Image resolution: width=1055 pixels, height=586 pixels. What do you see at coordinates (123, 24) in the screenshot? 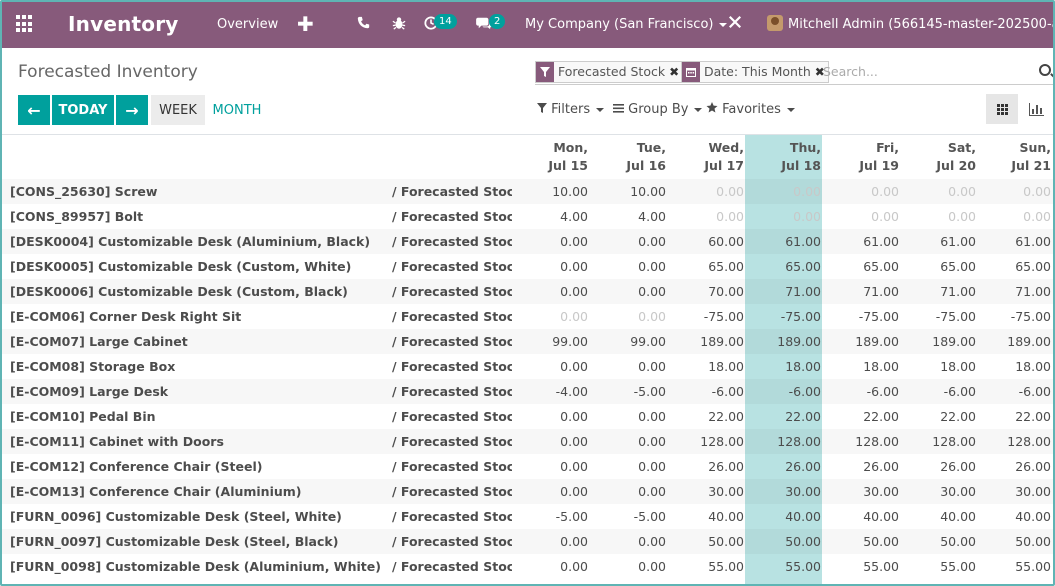
I see `app-title: Inventory` at bounding box center [123, 24].